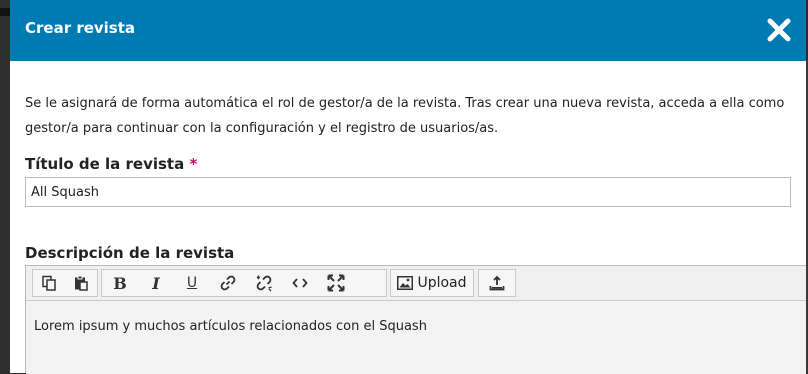 Image resolution: width=808 pixels, height=374 pixels. I want to click on paste-button, so click(81, 283).